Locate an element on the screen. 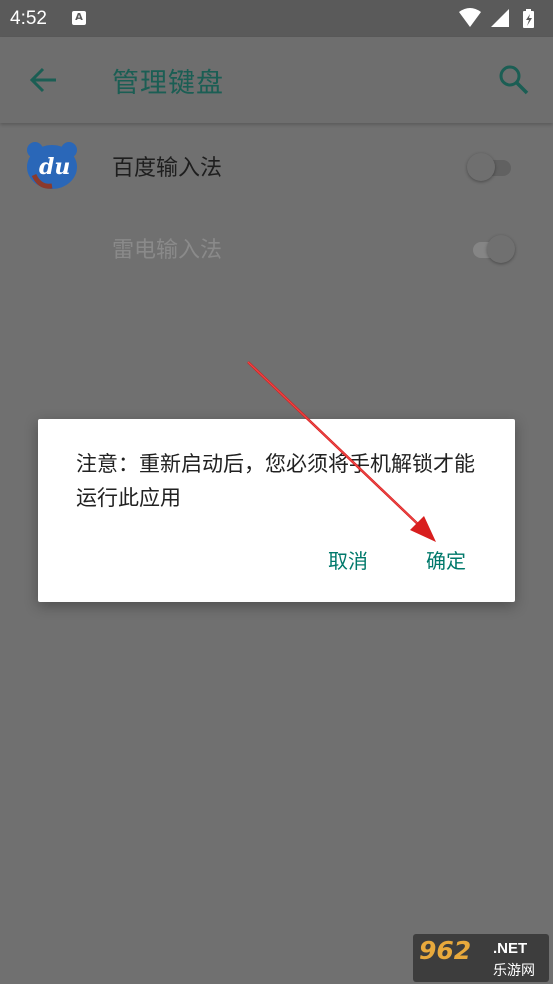  back-button is located at coordinates (43, 80).